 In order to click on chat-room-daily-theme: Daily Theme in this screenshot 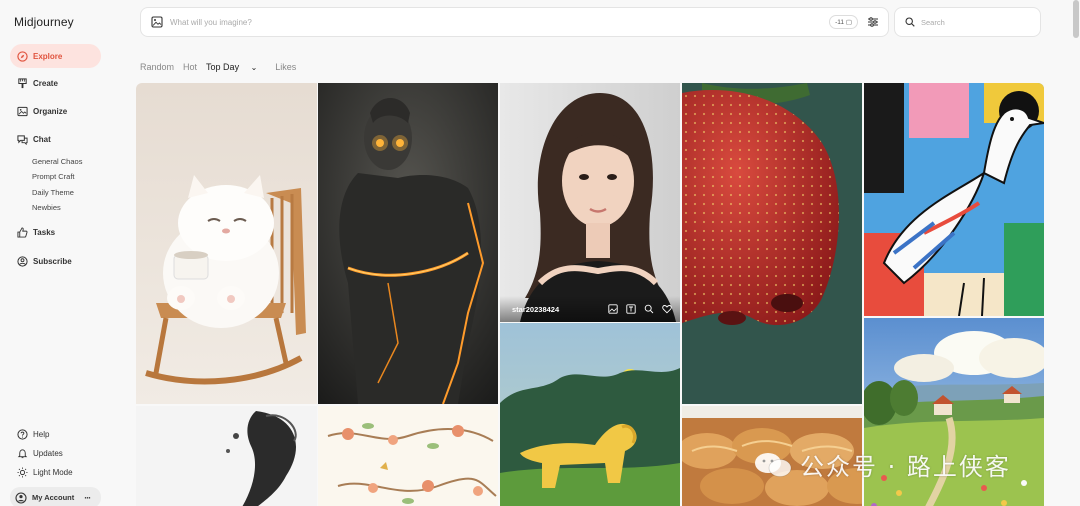, I will do `click(53, 192)`.